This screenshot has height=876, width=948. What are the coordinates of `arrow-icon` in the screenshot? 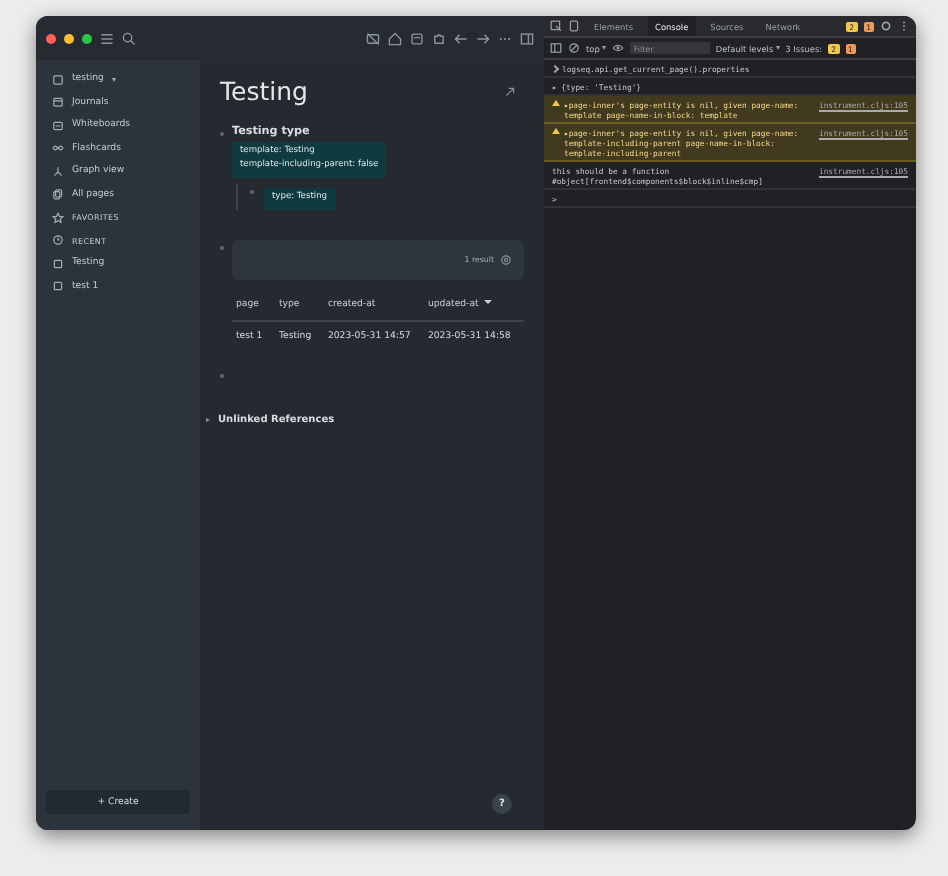 It's located at (510, 91).